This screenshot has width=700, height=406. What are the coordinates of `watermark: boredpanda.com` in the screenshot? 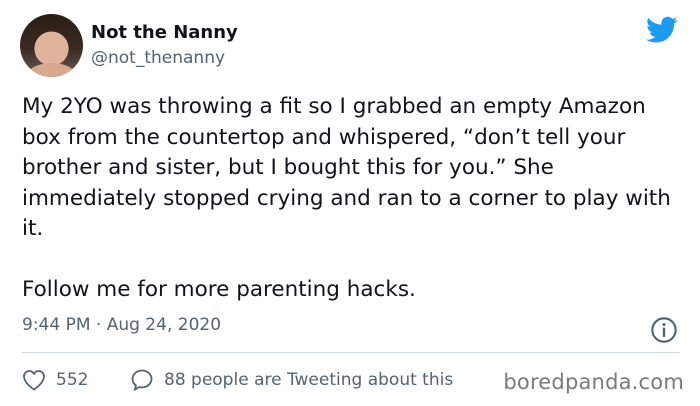 It's located at (593, 382).